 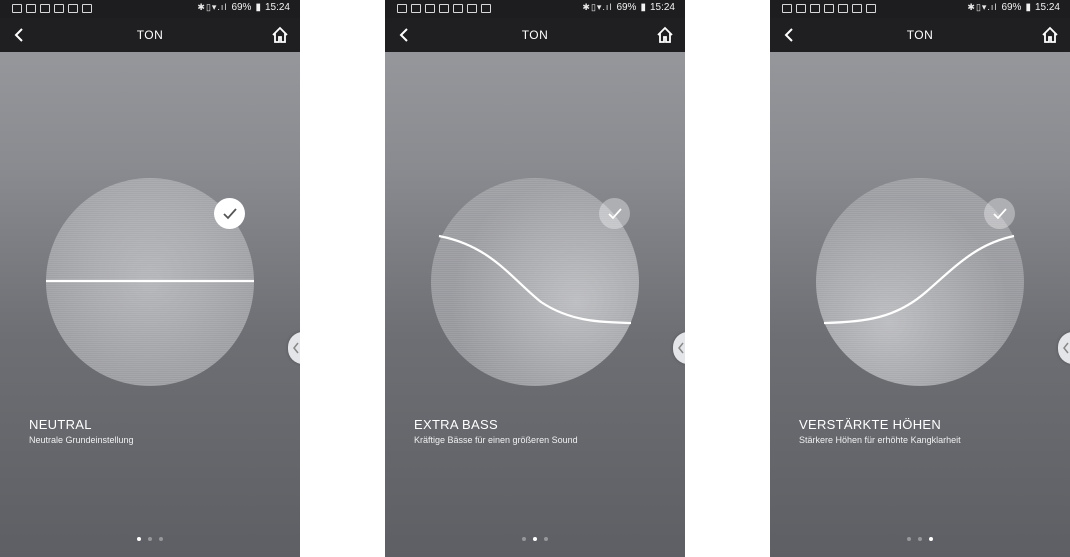 I want to click on mode-title: NEUTRAL, so click(x=60, y=424).